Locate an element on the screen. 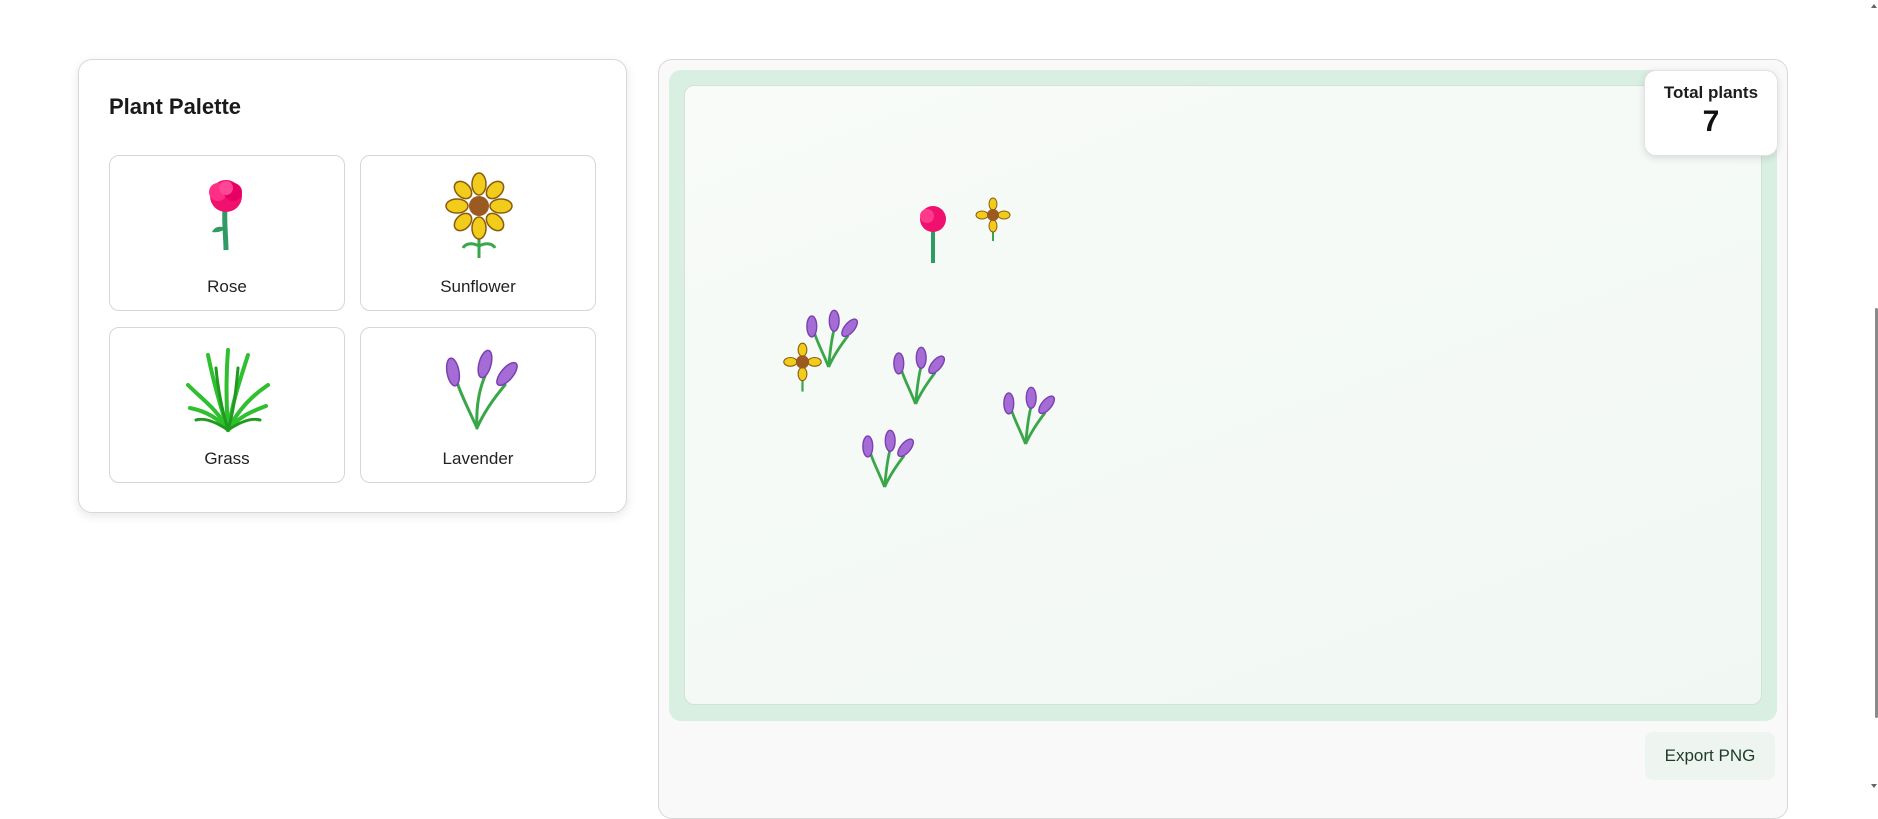 The image size is (1878, 819). total-plants-counter: Total plants 7 is located at coordinates (1711, 113).